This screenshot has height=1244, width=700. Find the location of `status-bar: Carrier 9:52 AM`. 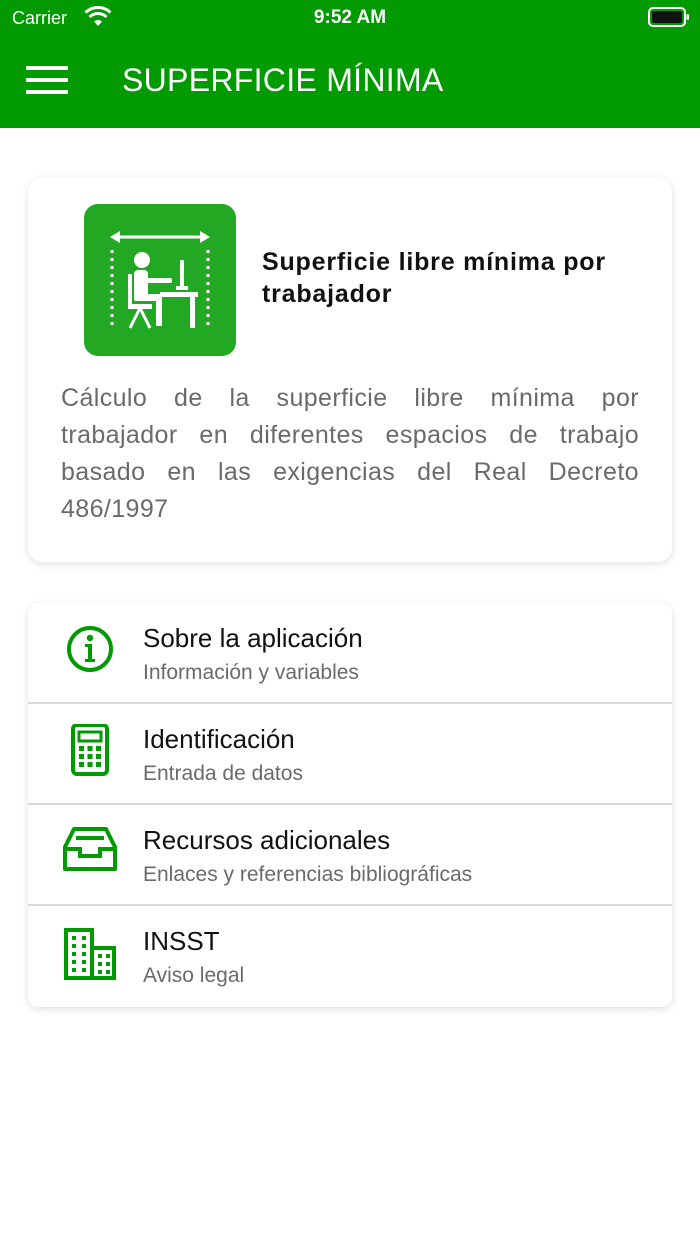

status-bar: Carrier 9:52 AM is located at coordinates (350, 18).